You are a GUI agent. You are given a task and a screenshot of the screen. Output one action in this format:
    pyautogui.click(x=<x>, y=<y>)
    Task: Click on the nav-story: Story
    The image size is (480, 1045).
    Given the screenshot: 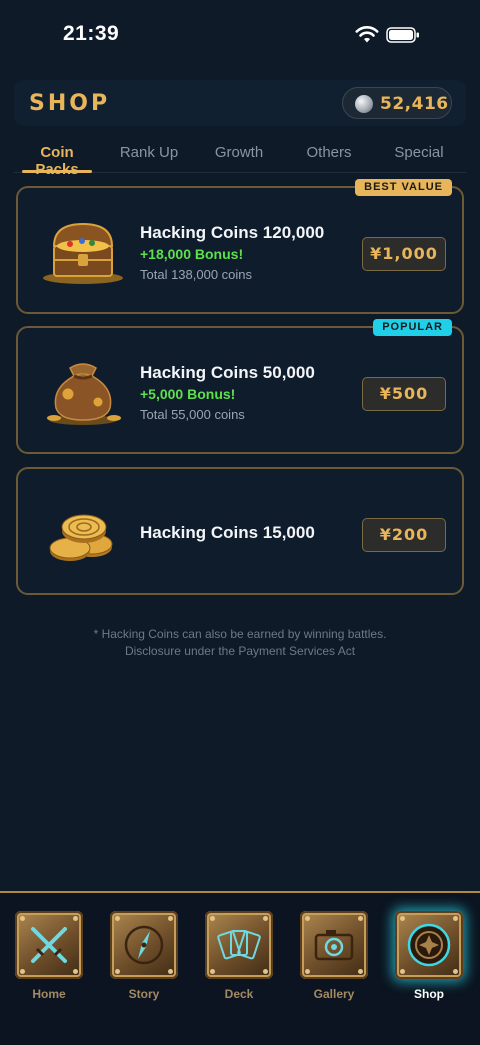 What is the action you would take?
    pyautogui.click(x=144, y=956)
    